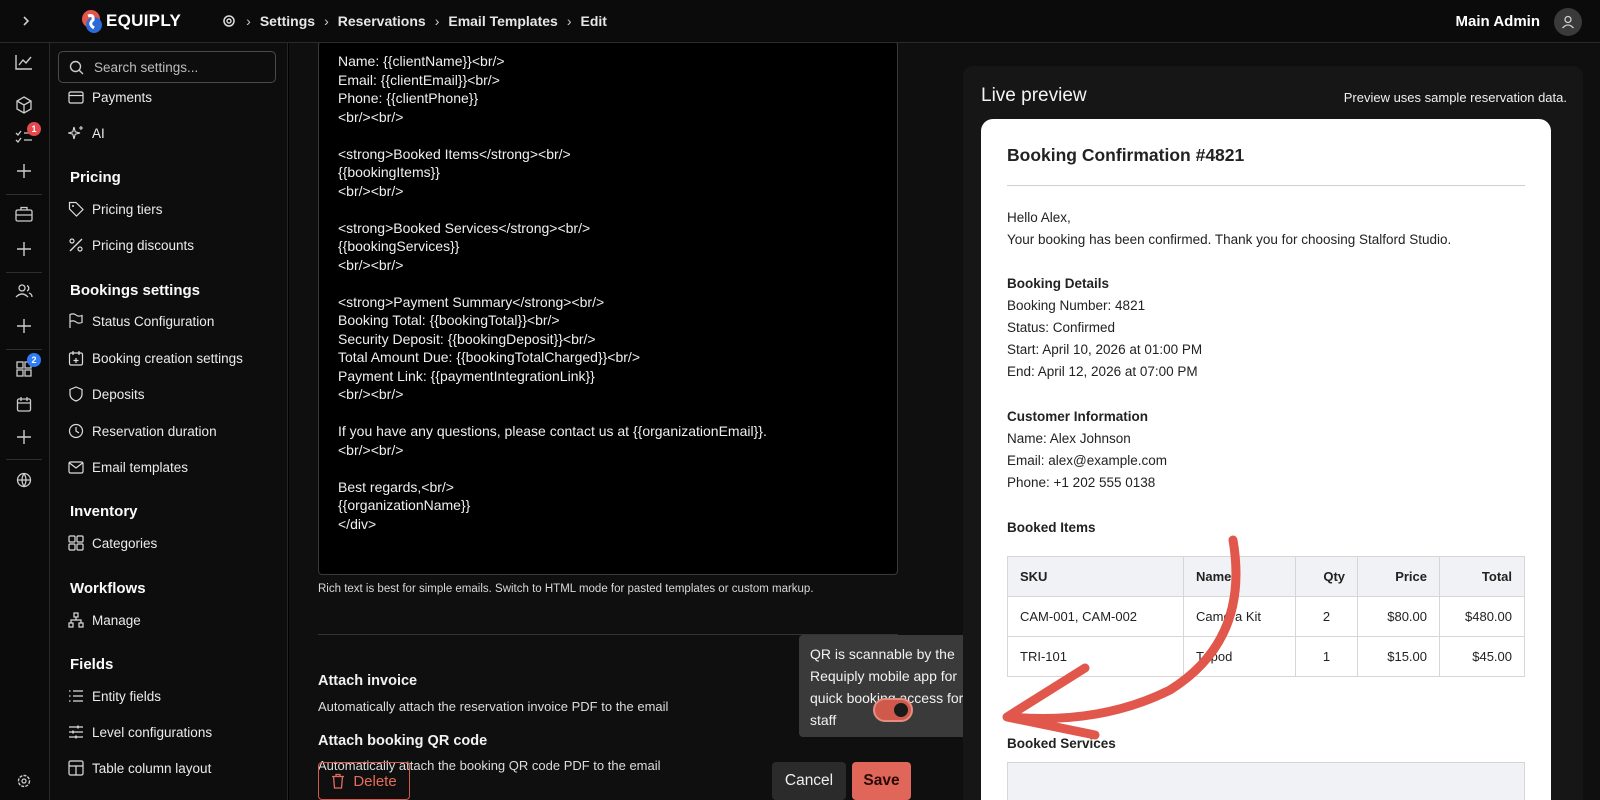 Image resolution: width=1600 pixels, height=800 pixels. Describe the element at coordinates (76, 620) in the screenshot. I see `workflow-icon` at that location.